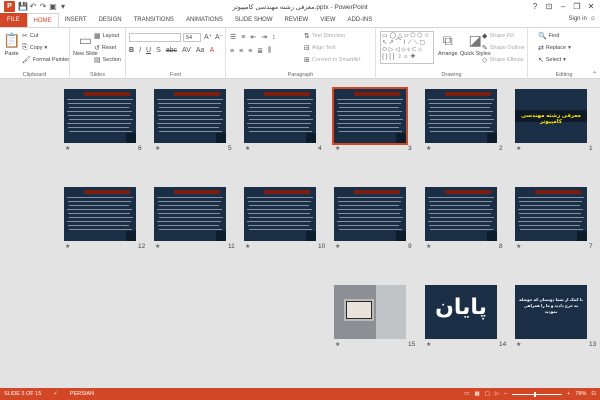  I want to click on slide-thumbnail: پایان, so click(461, 312).